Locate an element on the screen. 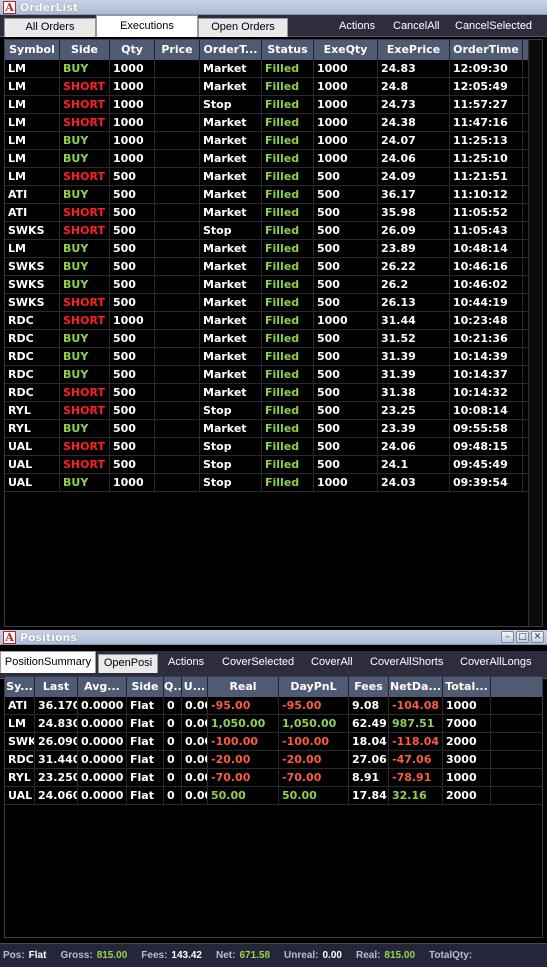  order-cell: 24.83 is located at coordinates (414, 68).